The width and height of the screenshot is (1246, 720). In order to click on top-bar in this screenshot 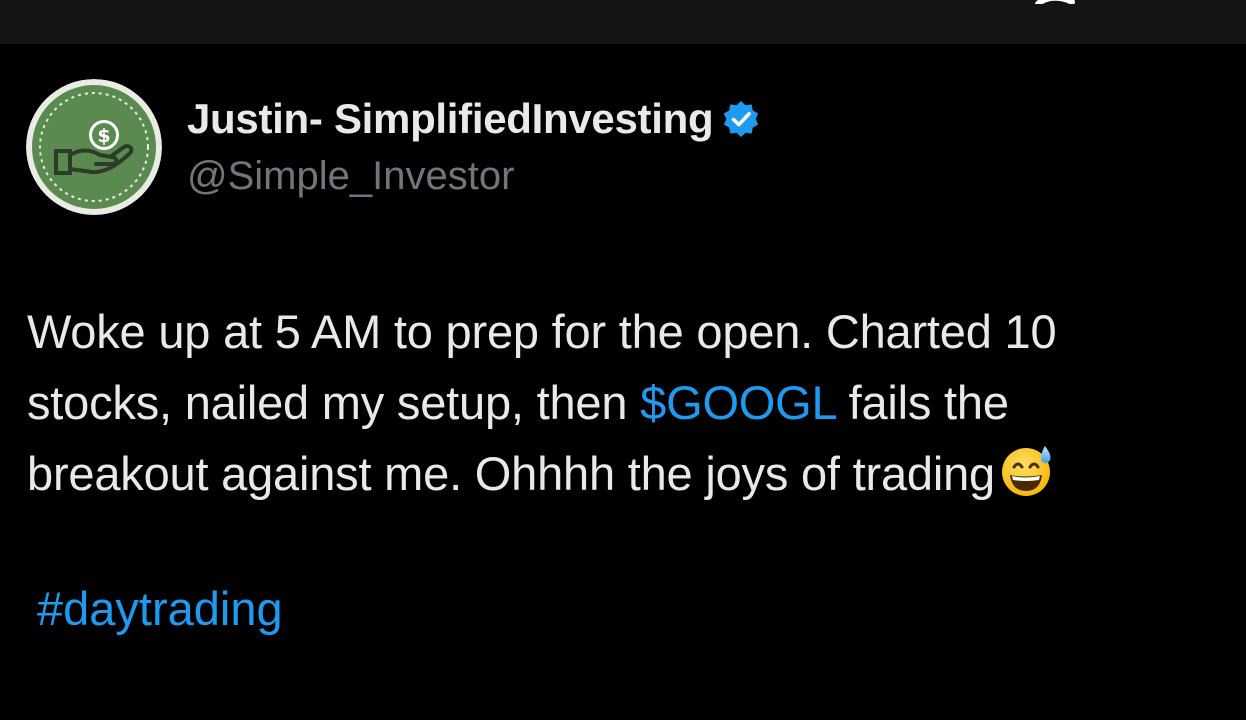, I will do `click(623, 22)`.